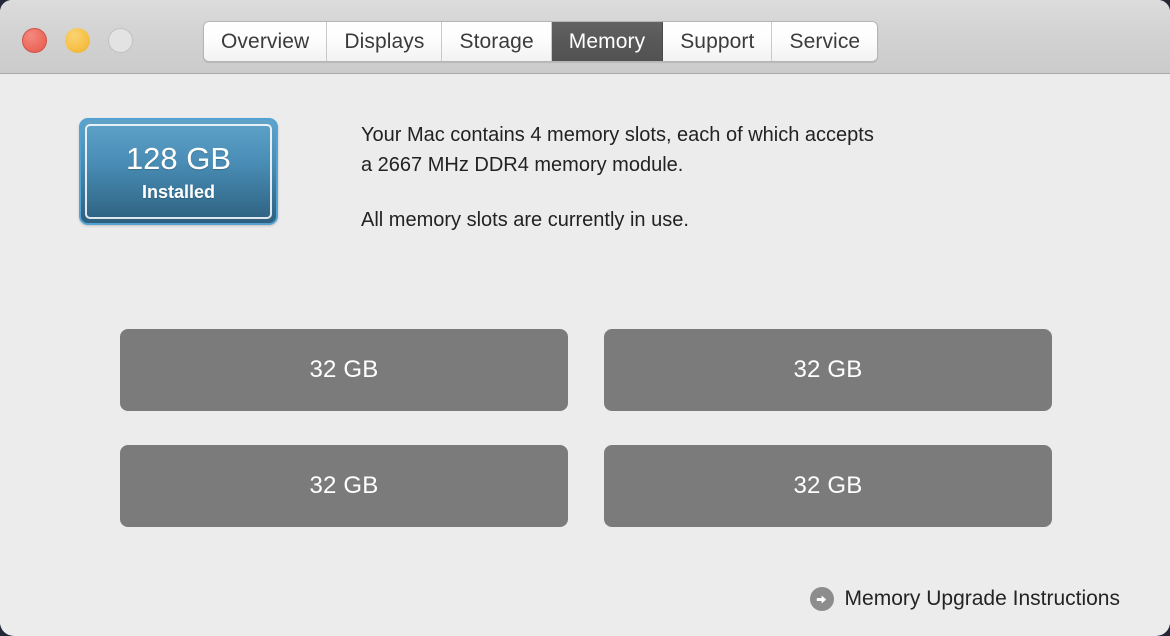 The image size is (1170, 636). Describe the element at coordinates (178, 191) in the screenshot. I see `installed-memory-label: Installed` at that location.